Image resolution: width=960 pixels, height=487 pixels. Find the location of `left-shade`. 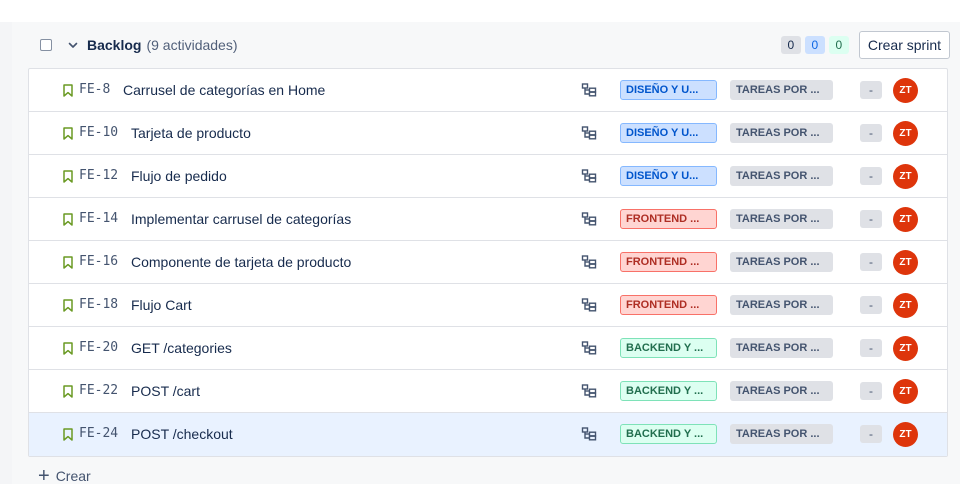

left-shade is located at coordinates (6, 253).